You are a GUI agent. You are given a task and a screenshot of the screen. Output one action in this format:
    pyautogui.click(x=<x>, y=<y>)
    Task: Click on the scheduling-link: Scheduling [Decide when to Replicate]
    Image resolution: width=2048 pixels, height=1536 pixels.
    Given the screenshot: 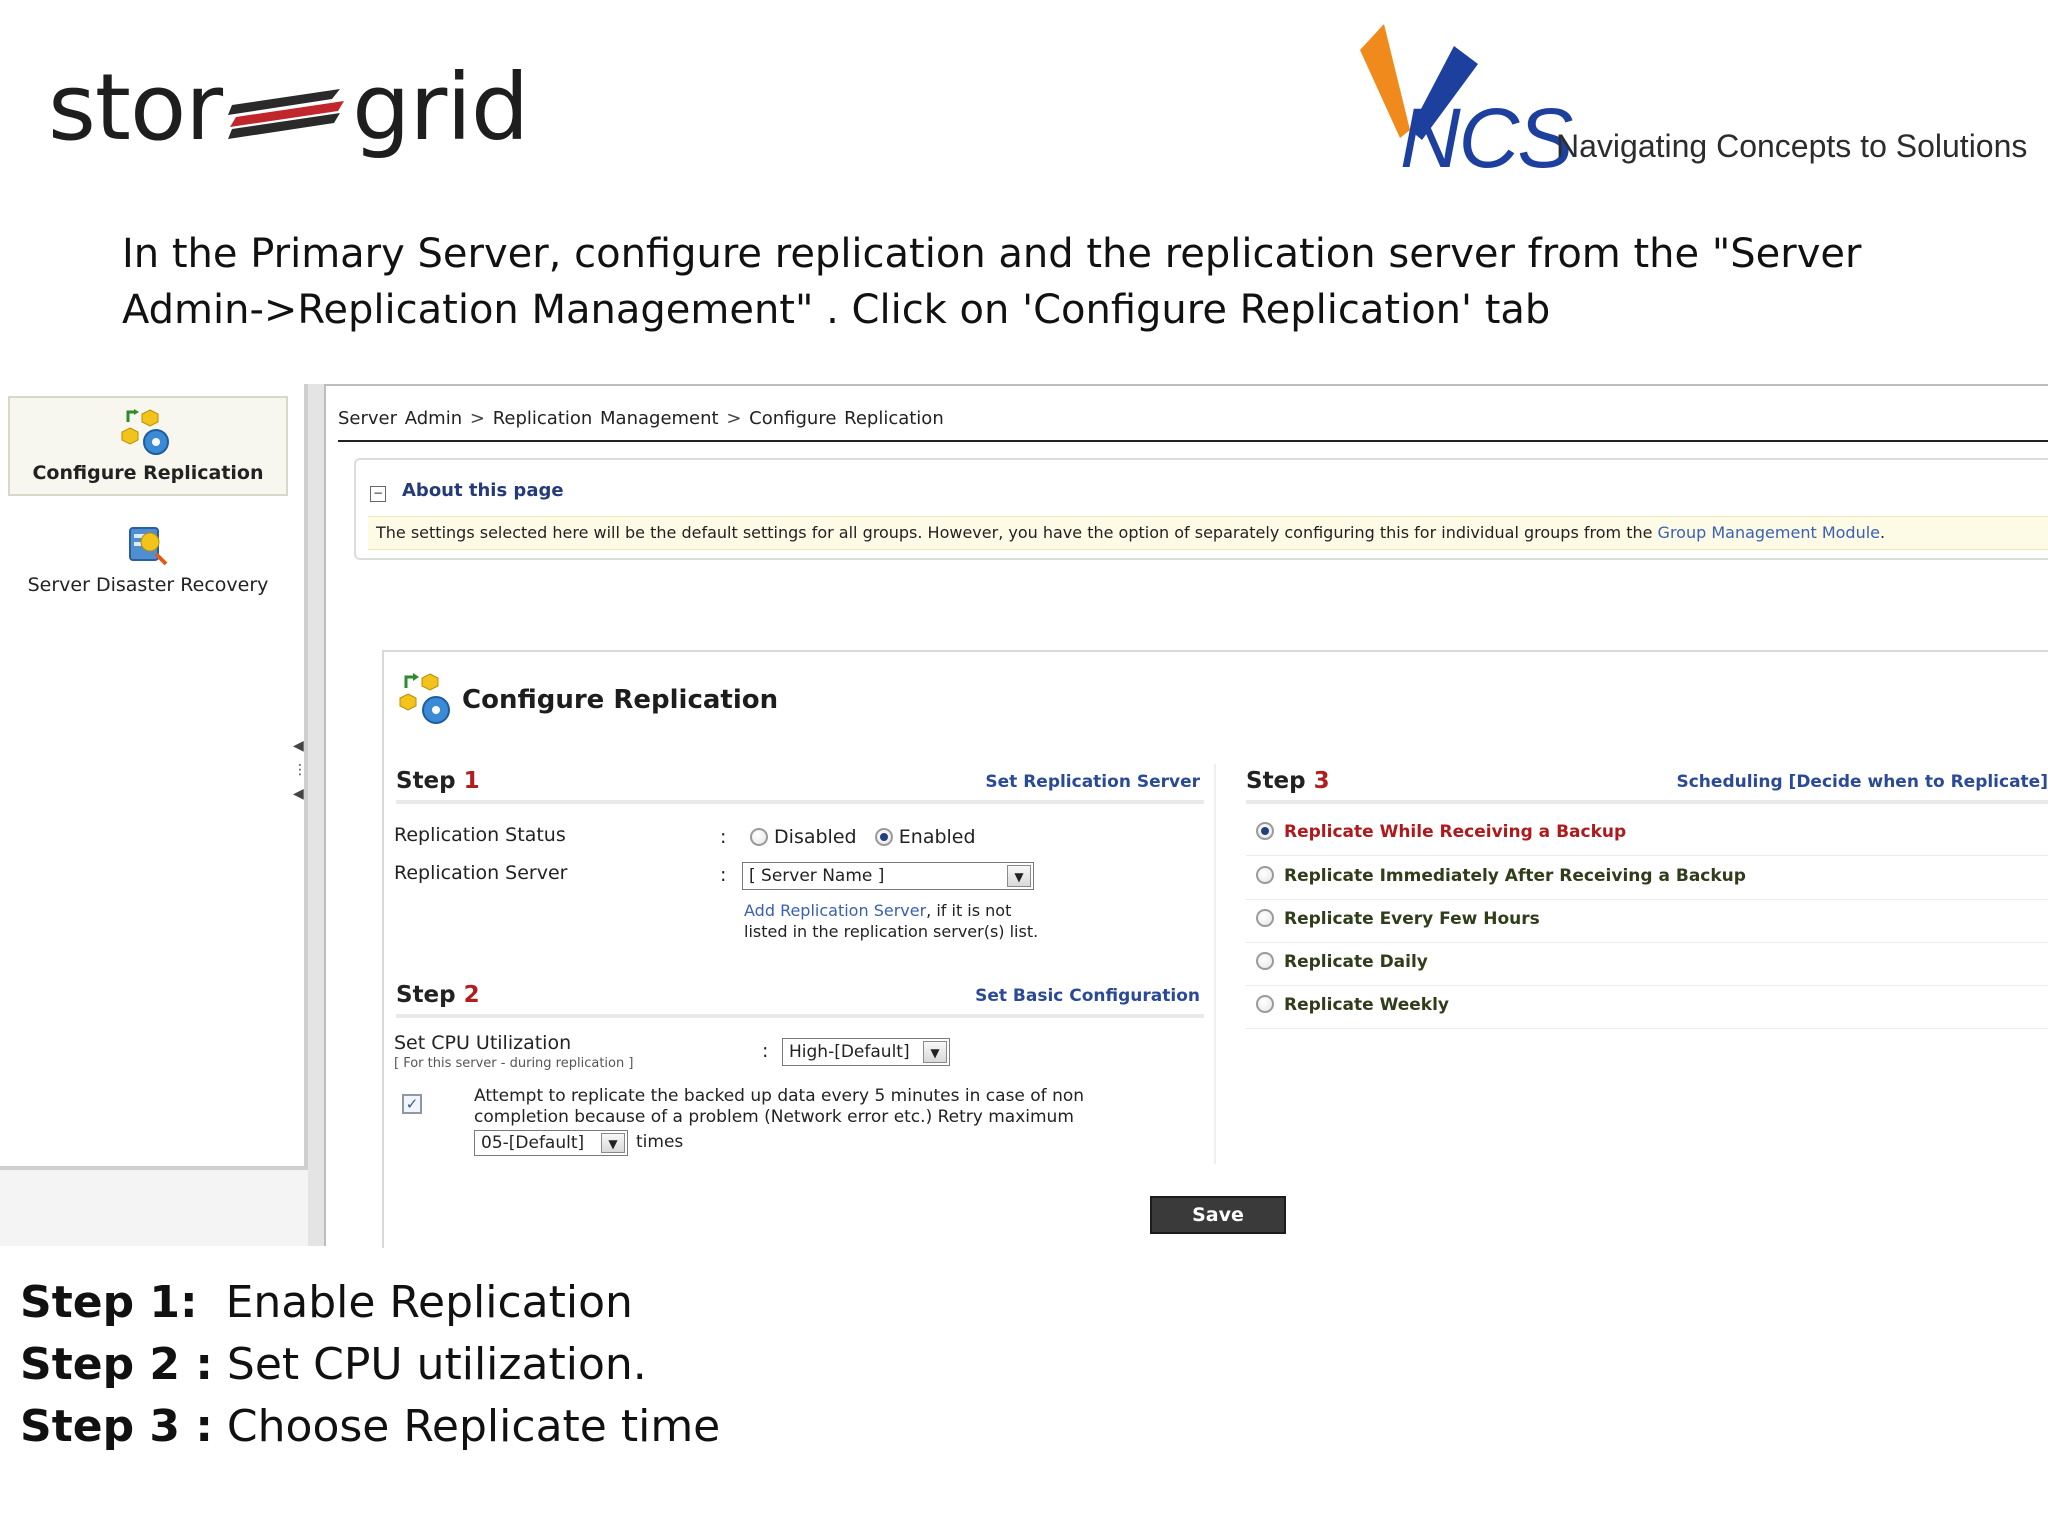 What is the action you would take?
    pyautogui.click(x=1862, y=782)
    